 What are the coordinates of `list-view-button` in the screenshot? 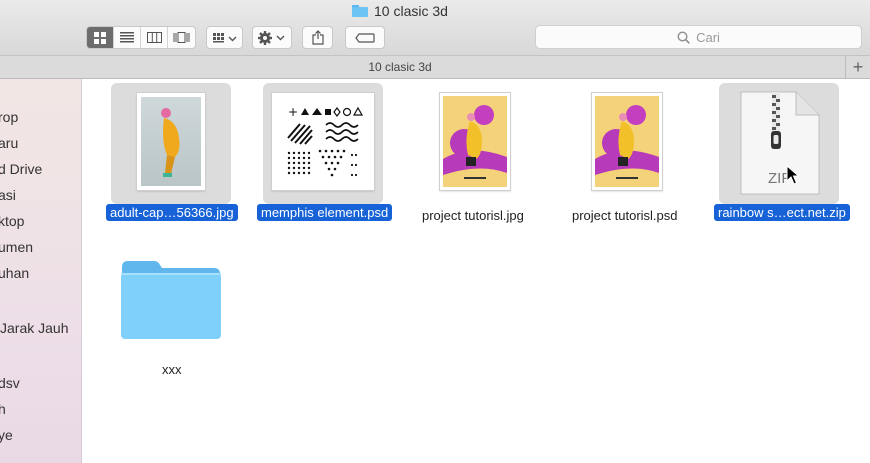 It's located at (127, 37).